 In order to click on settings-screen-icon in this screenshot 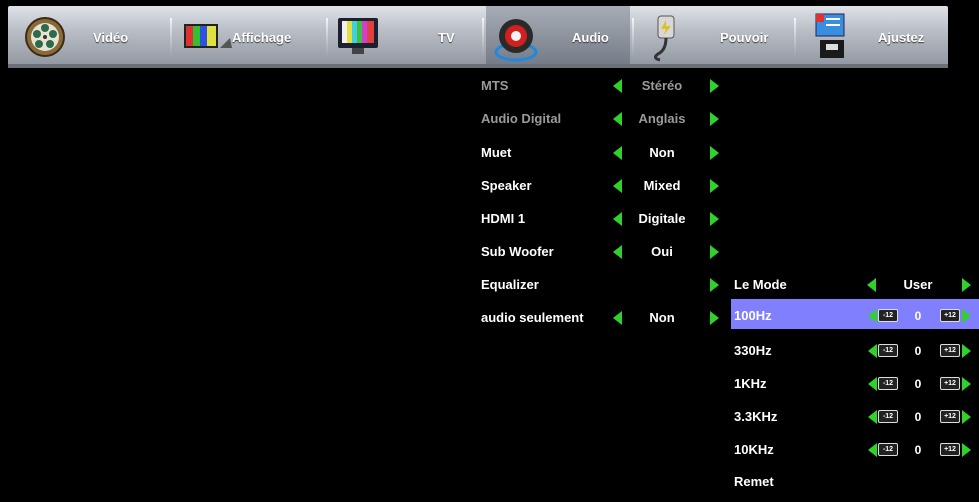, I will do `click(830, 35)`.